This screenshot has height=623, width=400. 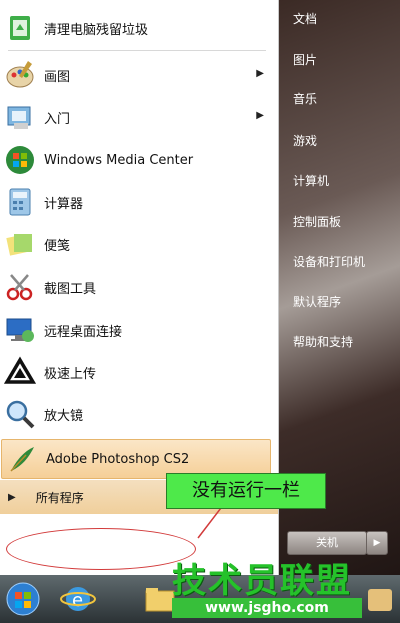 I want to click on remote-desktop-icon, so click(x=20, y=330).